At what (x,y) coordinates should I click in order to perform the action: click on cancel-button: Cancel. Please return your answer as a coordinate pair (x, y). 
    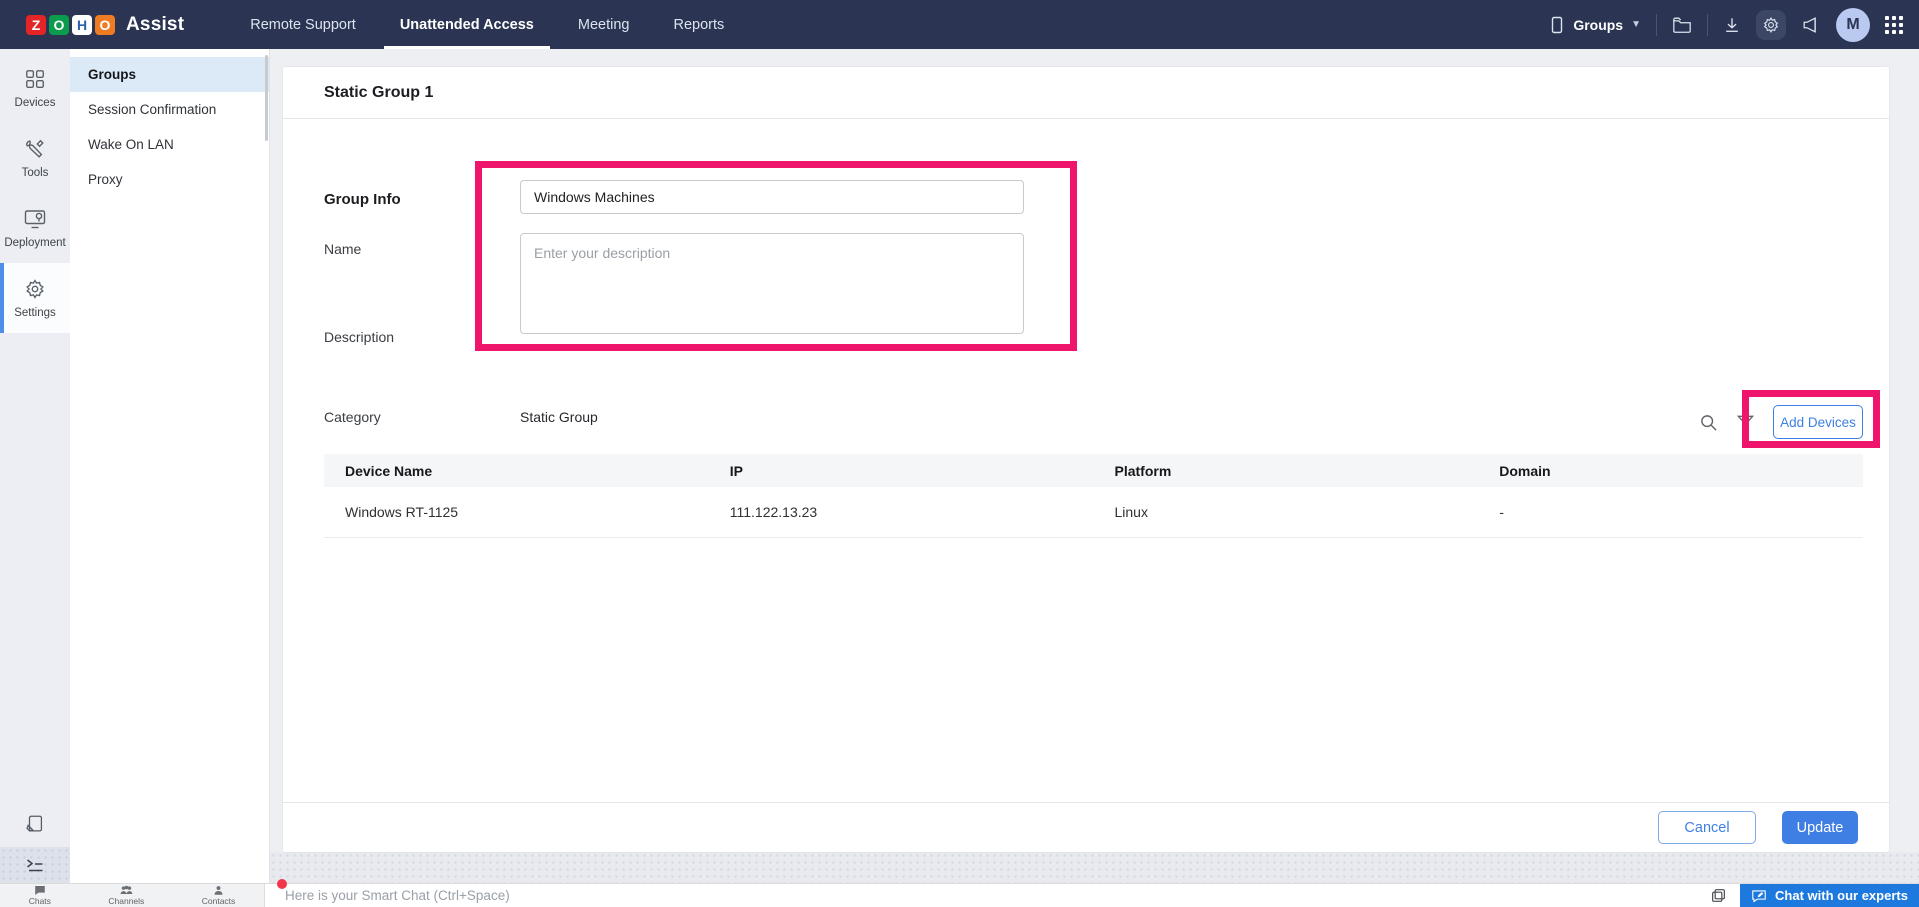
    Looking at the image, I should click on (1707, 827).